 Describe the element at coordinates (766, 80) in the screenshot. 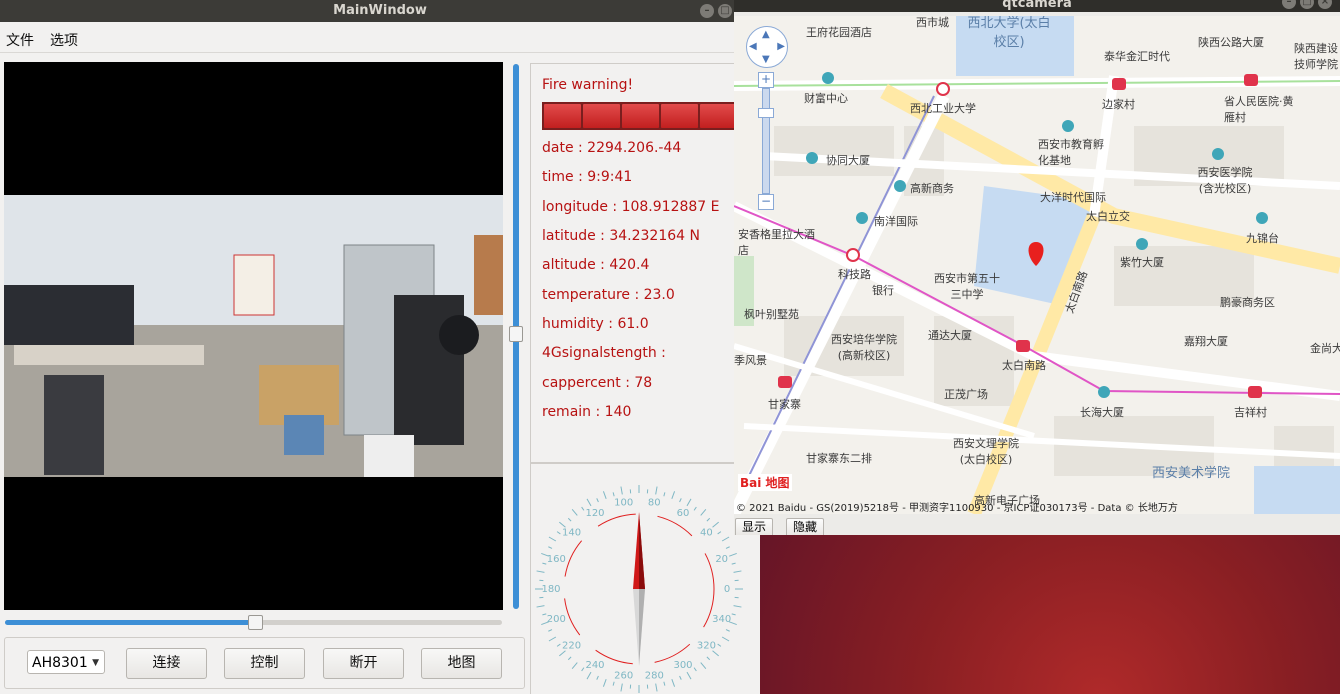

I see `zoom-in-icon: +` at that location.